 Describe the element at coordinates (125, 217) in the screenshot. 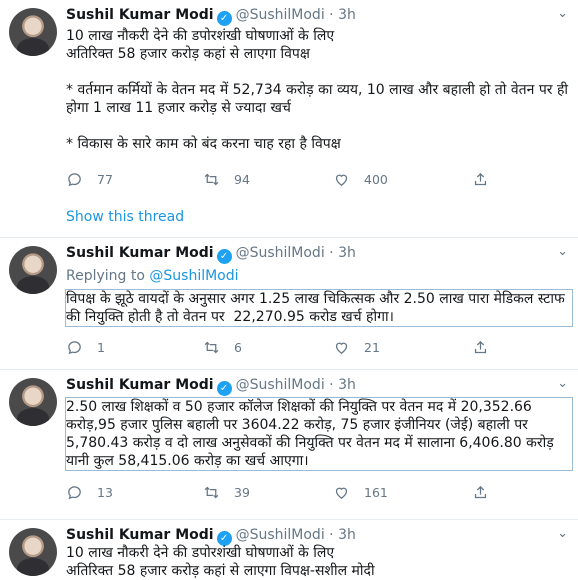

I see `show-thread-link: Show this thread` at that location.